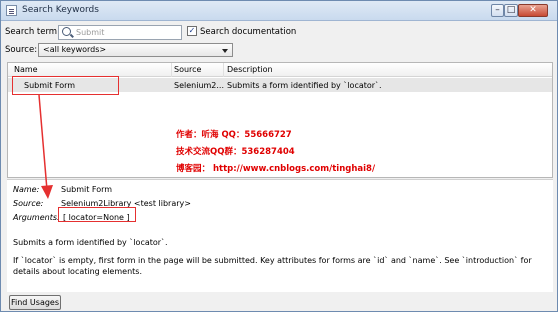  Describe the element at coordinates (276, 169) in the screenshot. I see `annotation-blog: 博客园： http://www.cnblogs.com/tinghai8/` at that location.